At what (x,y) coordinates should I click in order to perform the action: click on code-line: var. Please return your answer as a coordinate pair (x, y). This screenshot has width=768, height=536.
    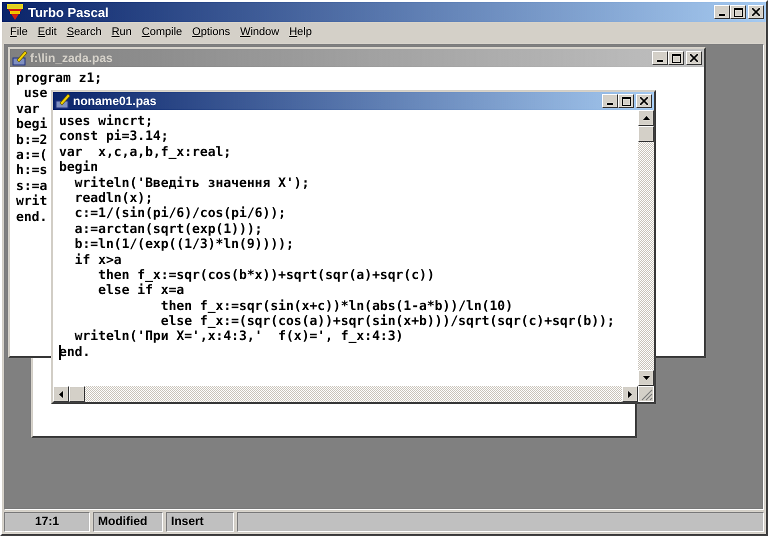
    Looking at the image, I should click on (28, 109).